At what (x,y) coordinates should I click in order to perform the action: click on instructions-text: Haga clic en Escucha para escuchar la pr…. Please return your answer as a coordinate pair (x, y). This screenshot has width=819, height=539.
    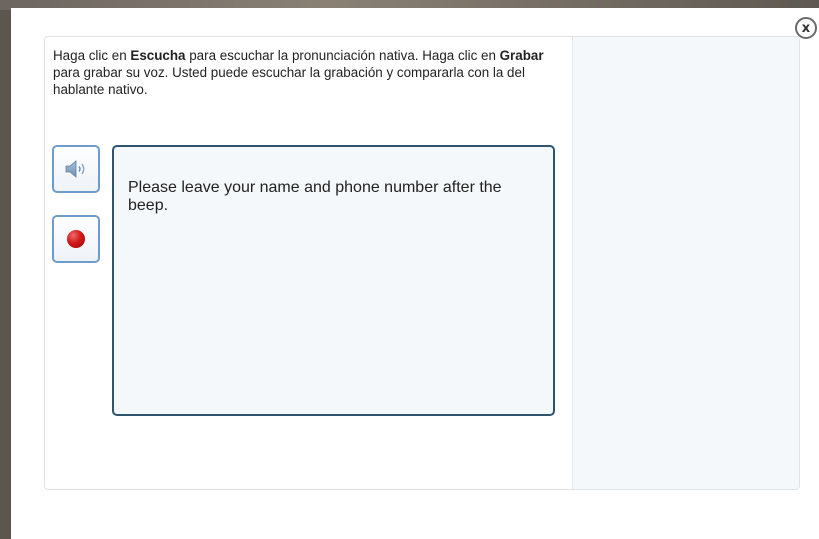
    Looking at the image, I should click on (298, 72).